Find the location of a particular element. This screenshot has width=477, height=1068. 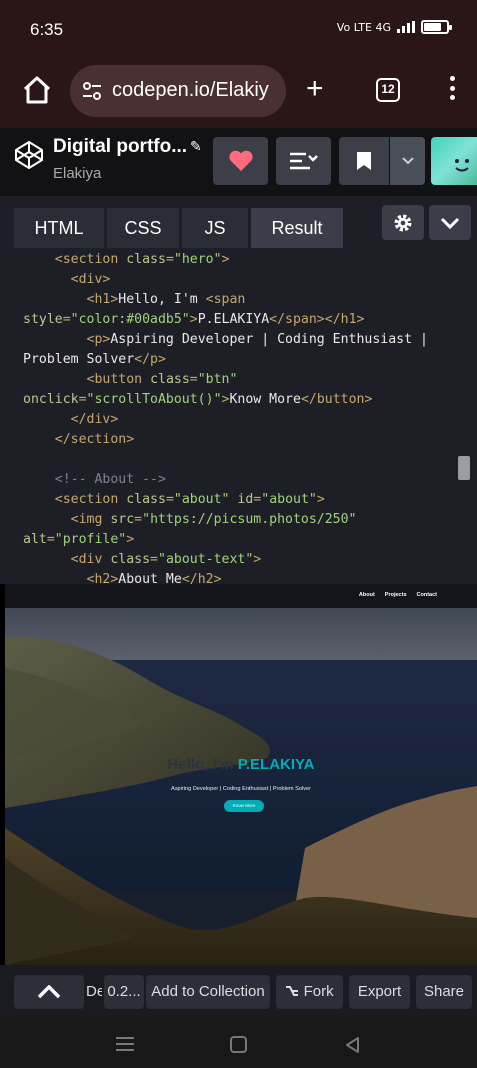

heart-icon is located at coordinates (240, 160).